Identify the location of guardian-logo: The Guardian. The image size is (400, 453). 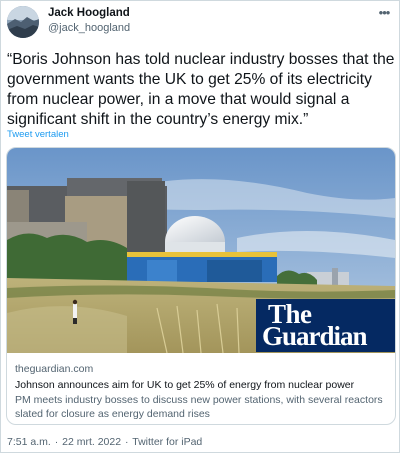
(325, 325).